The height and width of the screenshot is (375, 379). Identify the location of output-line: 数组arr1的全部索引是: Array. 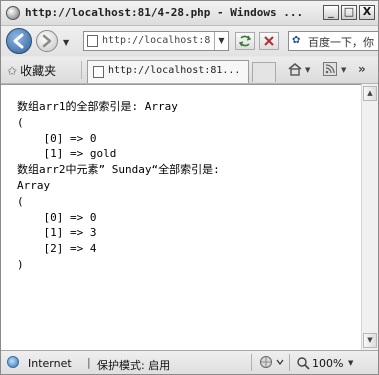
(97, 106).